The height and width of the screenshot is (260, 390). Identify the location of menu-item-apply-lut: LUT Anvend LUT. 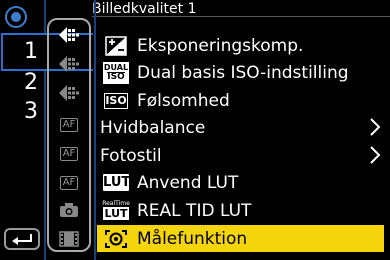
(246, 182).